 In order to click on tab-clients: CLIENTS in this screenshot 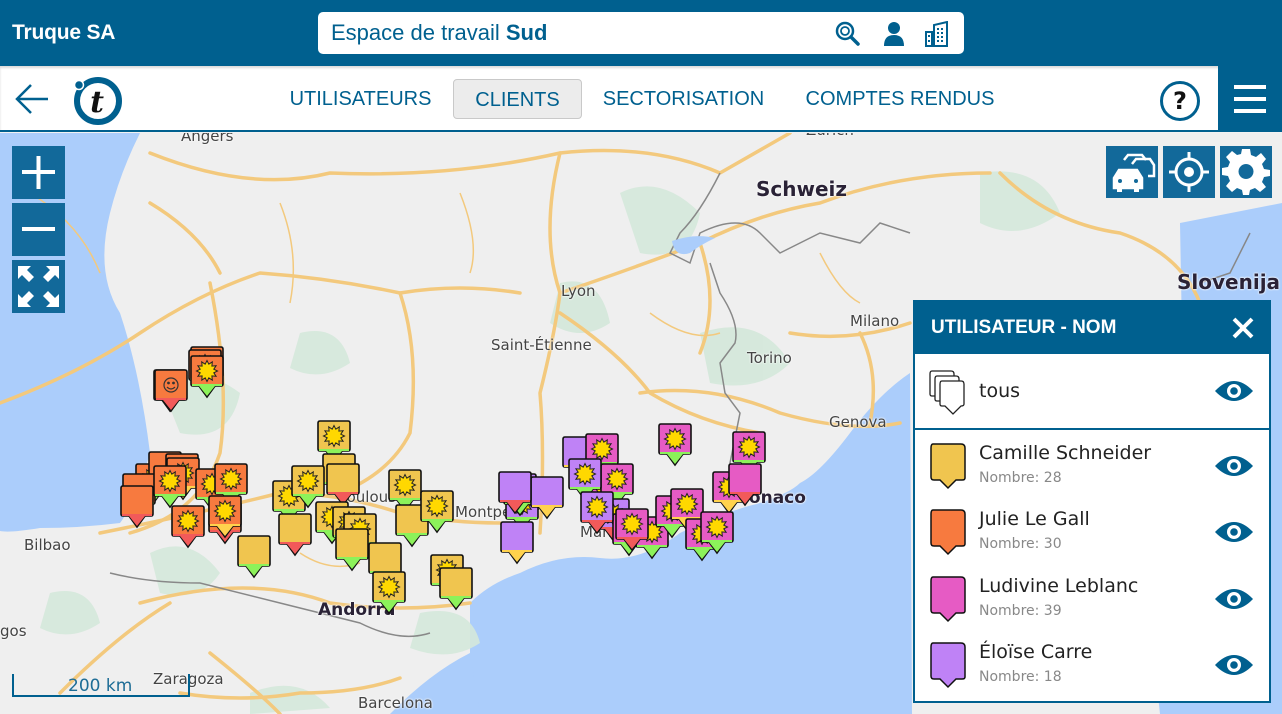, I will do `click(517, 99)`.